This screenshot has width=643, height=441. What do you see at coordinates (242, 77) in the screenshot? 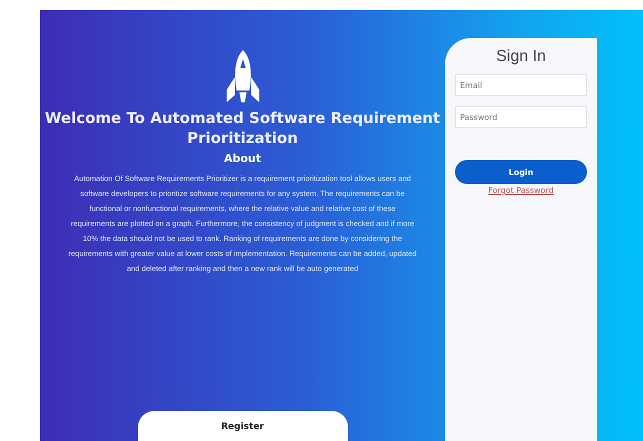
I see `rocket-icon` at bounding box center [242, 77].